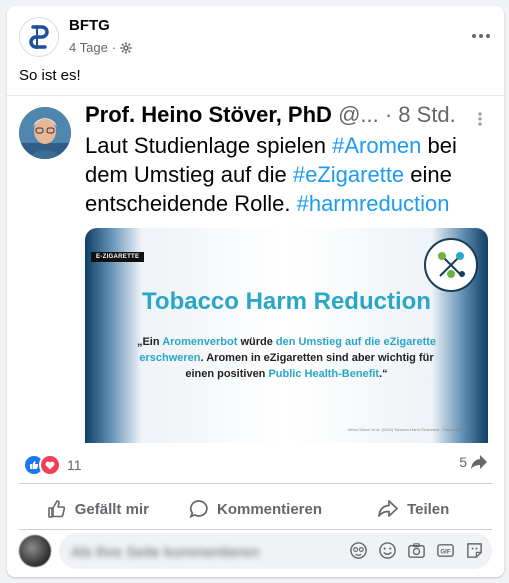 This screenshot has width=509, height=583. What do you see at coordinates (149, 342) in the screenshot?
I see `slide-quote-part-1: „Ein` at bounding box center [149, 342].